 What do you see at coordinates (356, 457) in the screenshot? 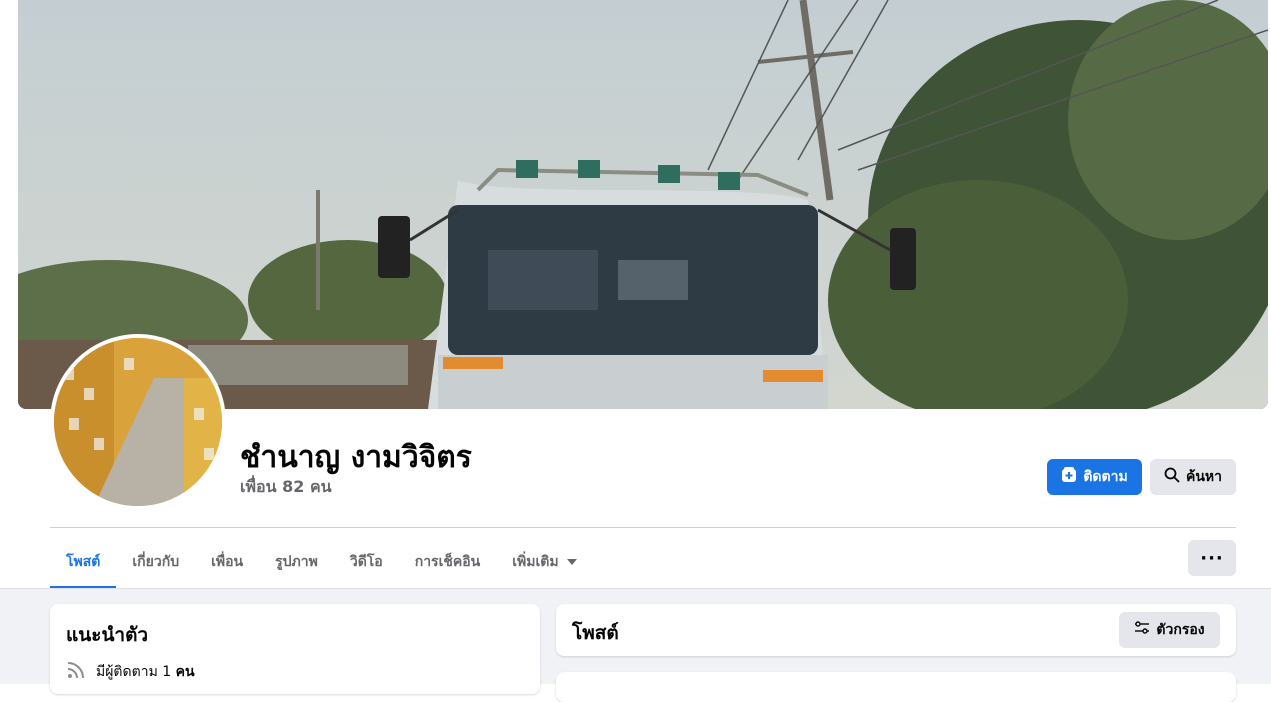
I see `profile-name: ชำนาญ งามวิจิตร` at bounding box center [356, 457].